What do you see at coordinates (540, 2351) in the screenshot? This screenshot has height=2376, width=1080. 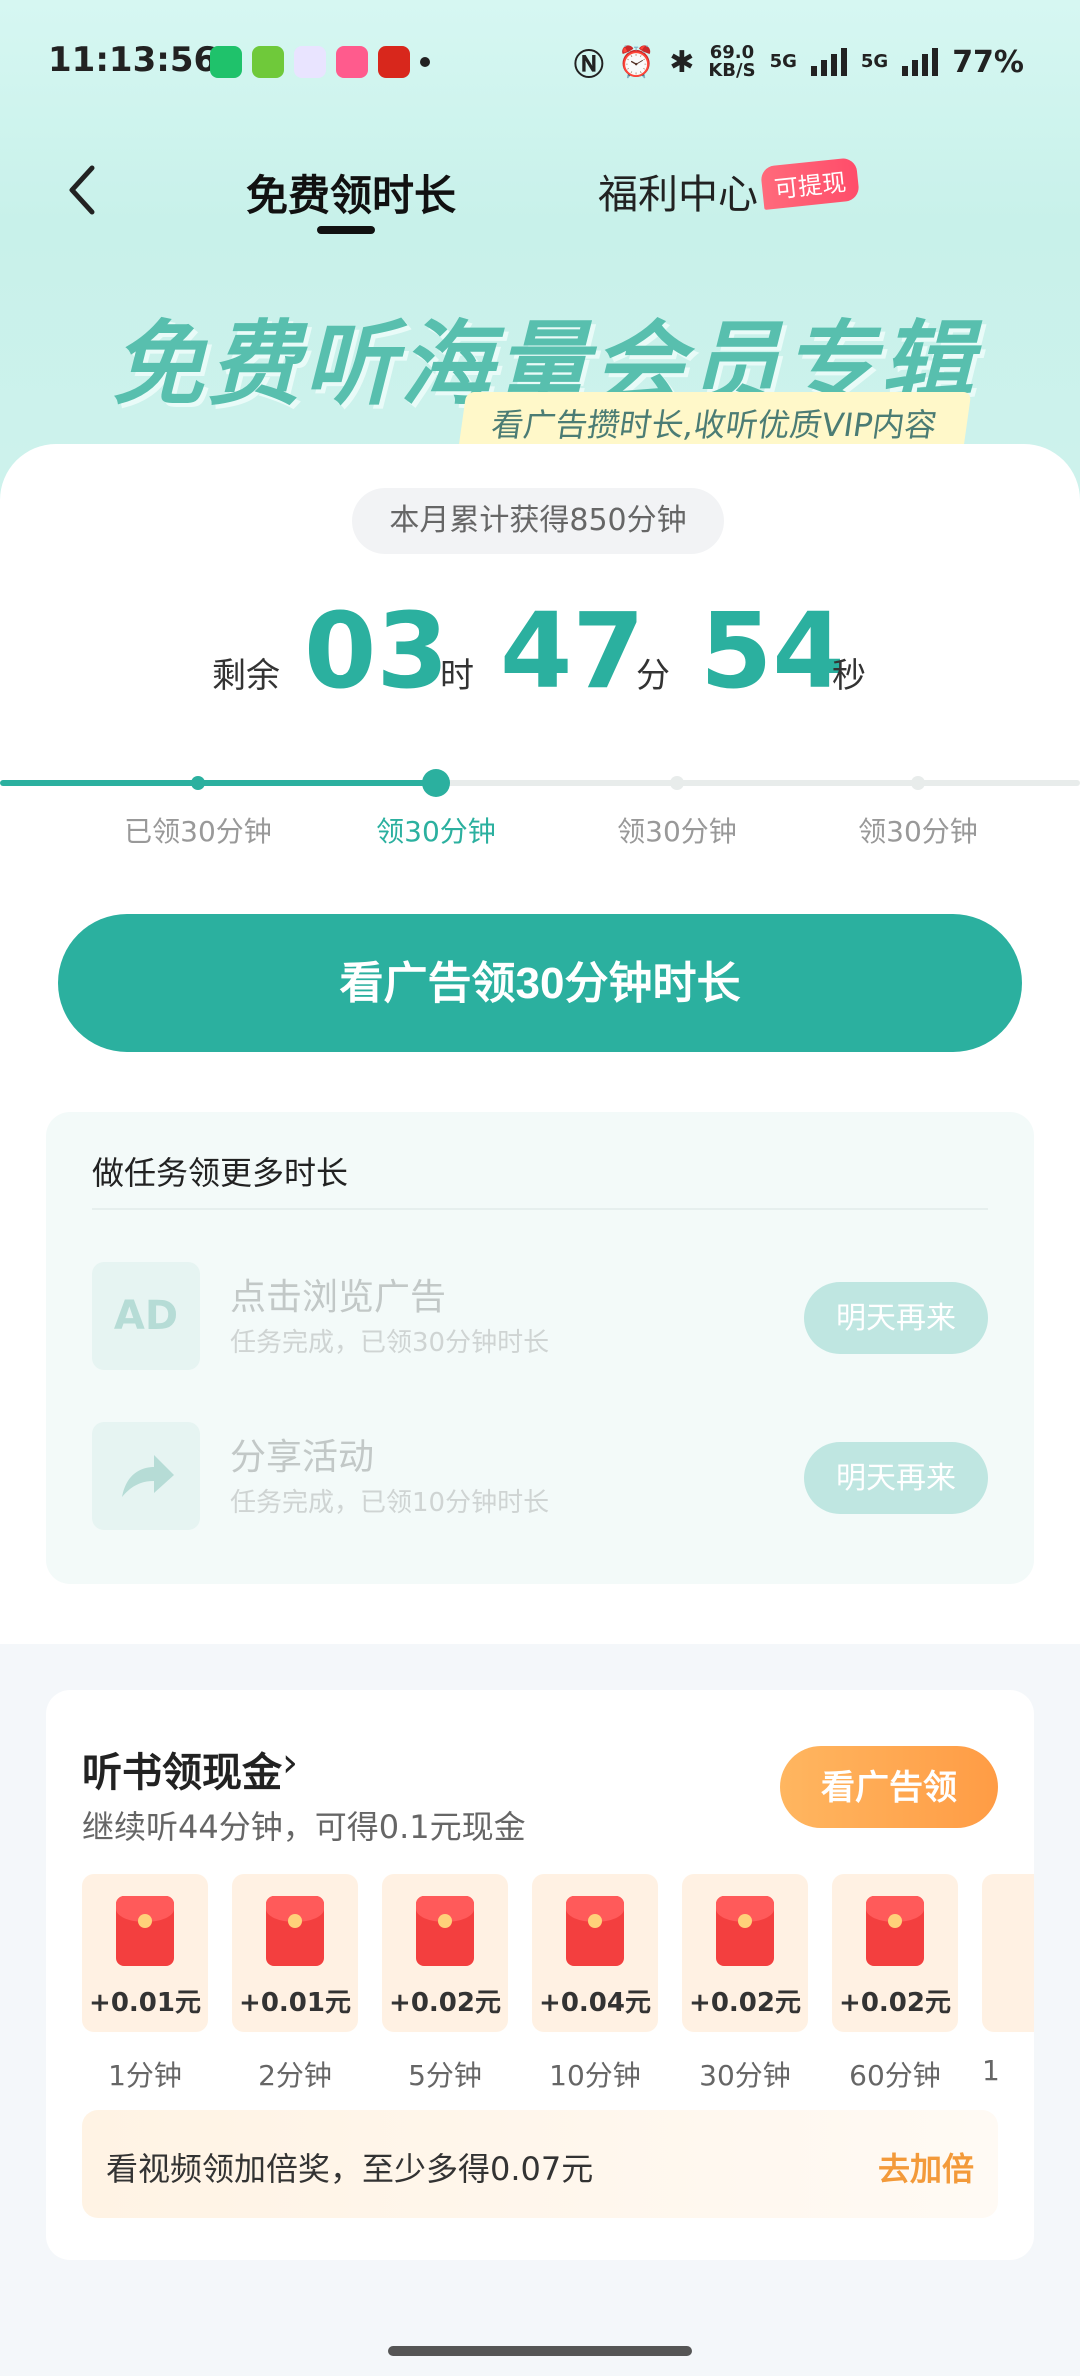 I see `home-indicator` at bounding box center [540, 2351].